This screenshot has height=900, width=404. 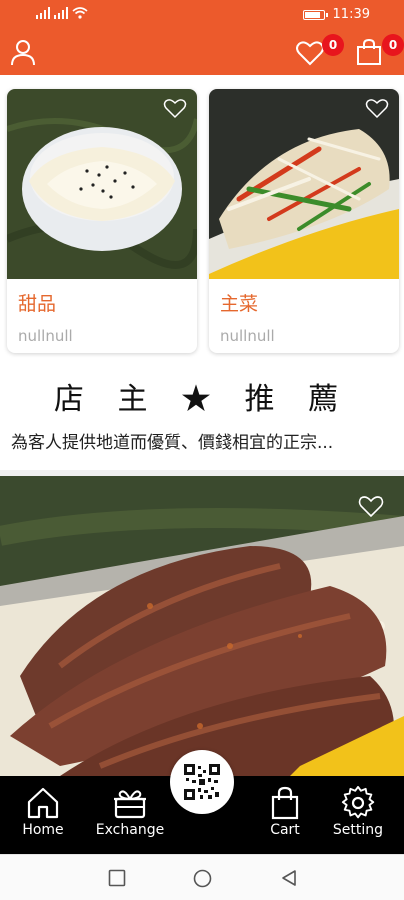 I want to click on tab-exchange: Exchange, so click(x=130, y=812).